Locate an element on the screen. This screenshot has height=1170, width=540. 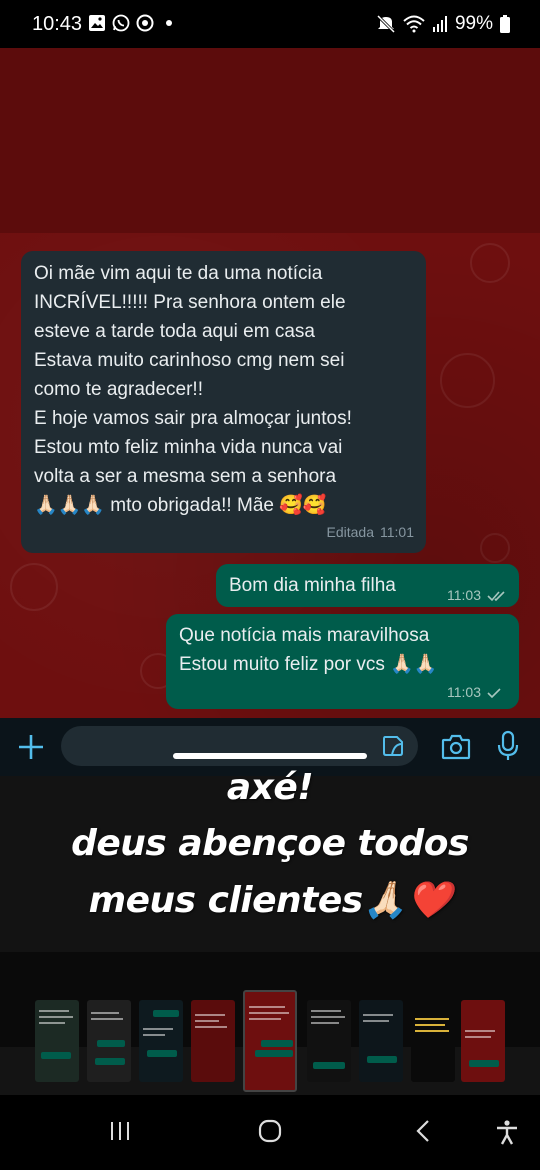
status-time: 10:43 is located at coordinates (57, 24).